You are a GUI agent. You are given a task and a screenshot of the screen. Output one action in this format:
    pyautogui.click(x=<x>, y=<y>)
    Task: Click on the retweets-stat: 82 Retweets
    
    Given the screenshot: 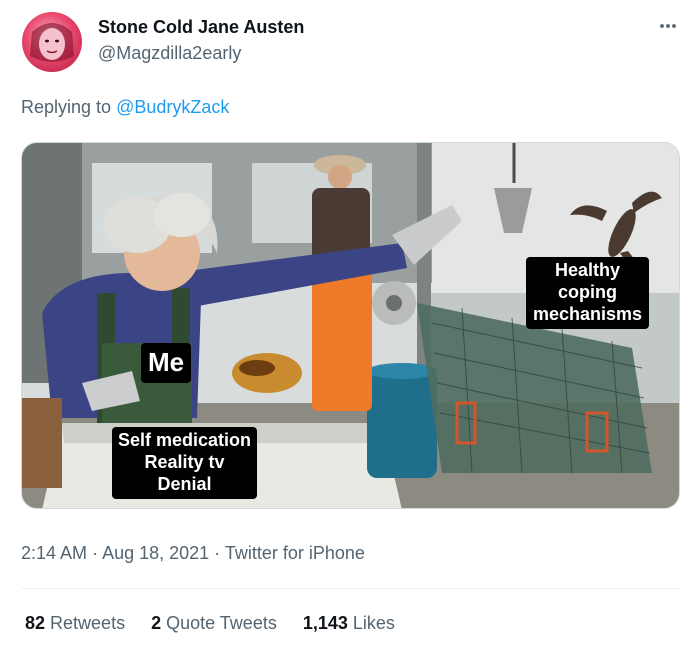 What is the action you would take?
    pyautogui.click(x=75, y=623)
    